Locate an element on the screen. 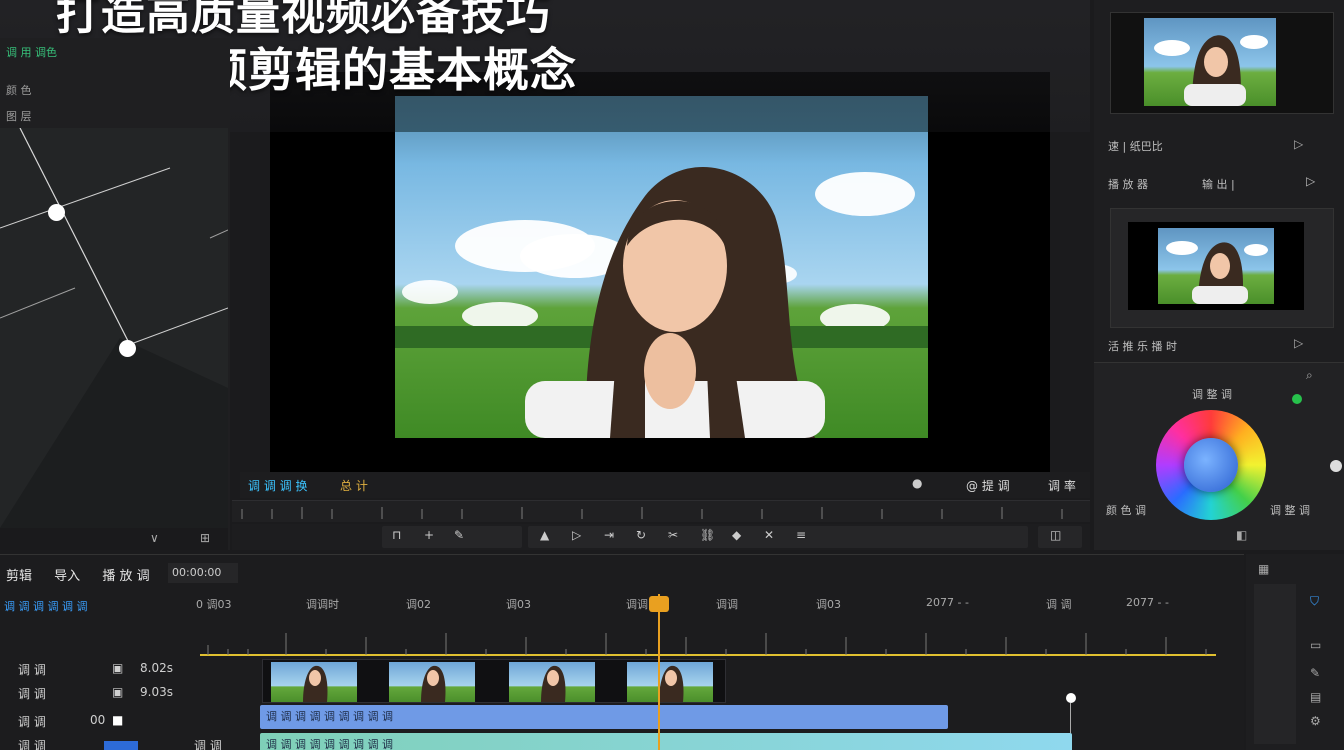  output-label: 输 出 | is located at coordinates (1218, 184).